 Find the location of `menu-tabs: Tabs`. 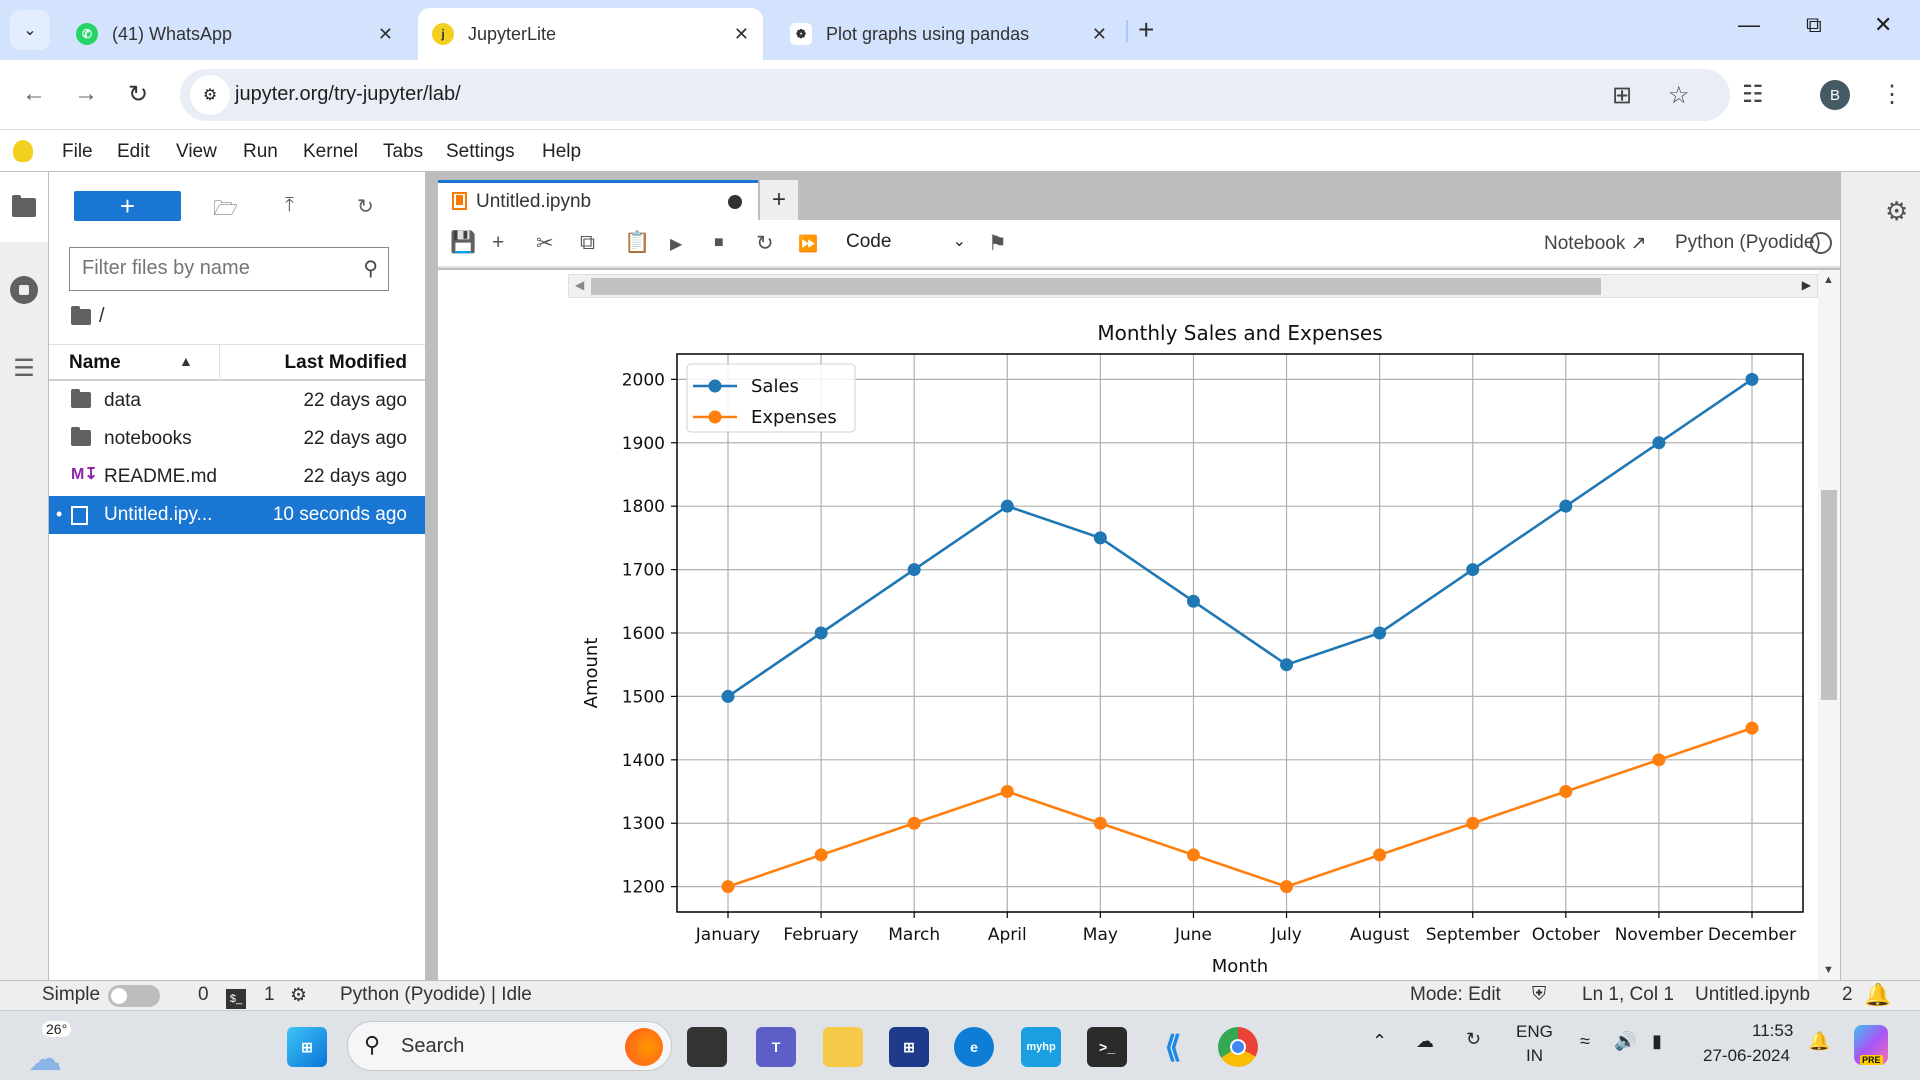

menu-tabs: Tabs is located at coordinates (403, 152).